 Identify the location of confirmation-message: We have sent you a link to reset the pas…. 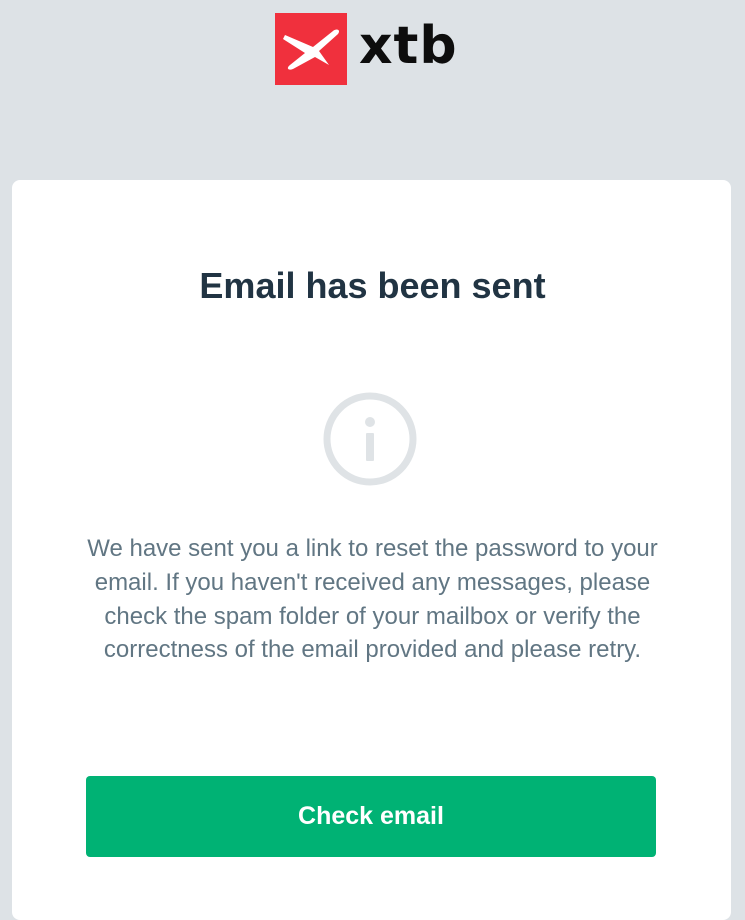
(372, 599).